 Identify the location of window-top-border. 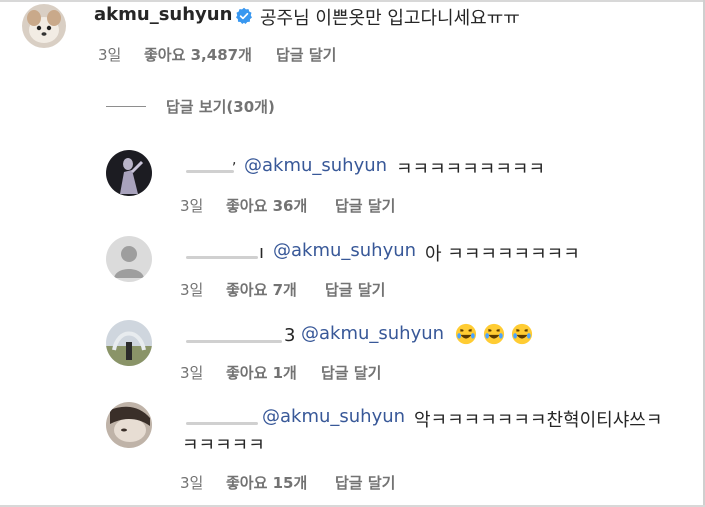
(352, 1).